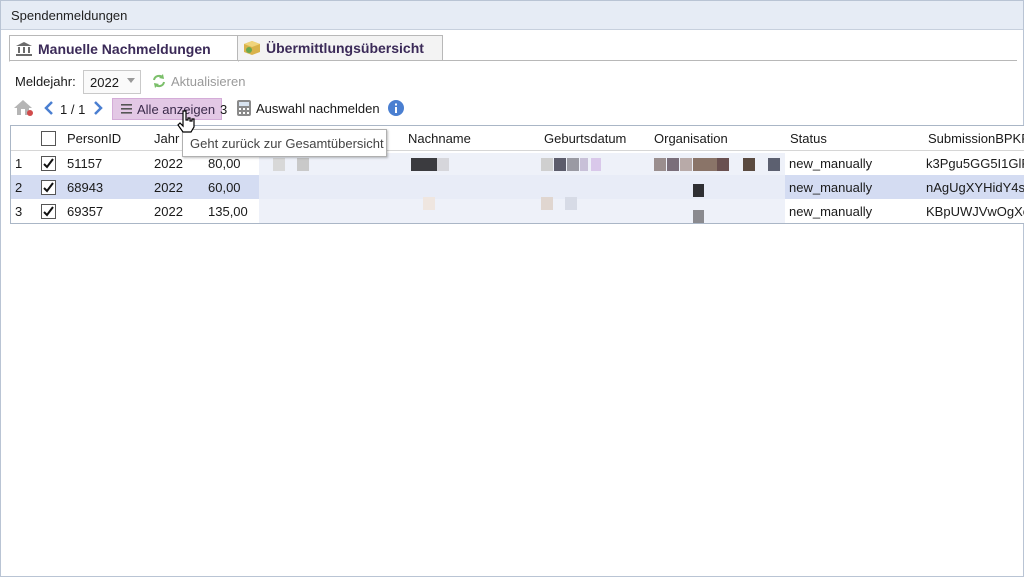 This screenshot has width=1024, height=577. What do you see at coordinates (228, 211) in the screenshot?
I see `cell-amount: 135,00` at bounding box center [228, 211].